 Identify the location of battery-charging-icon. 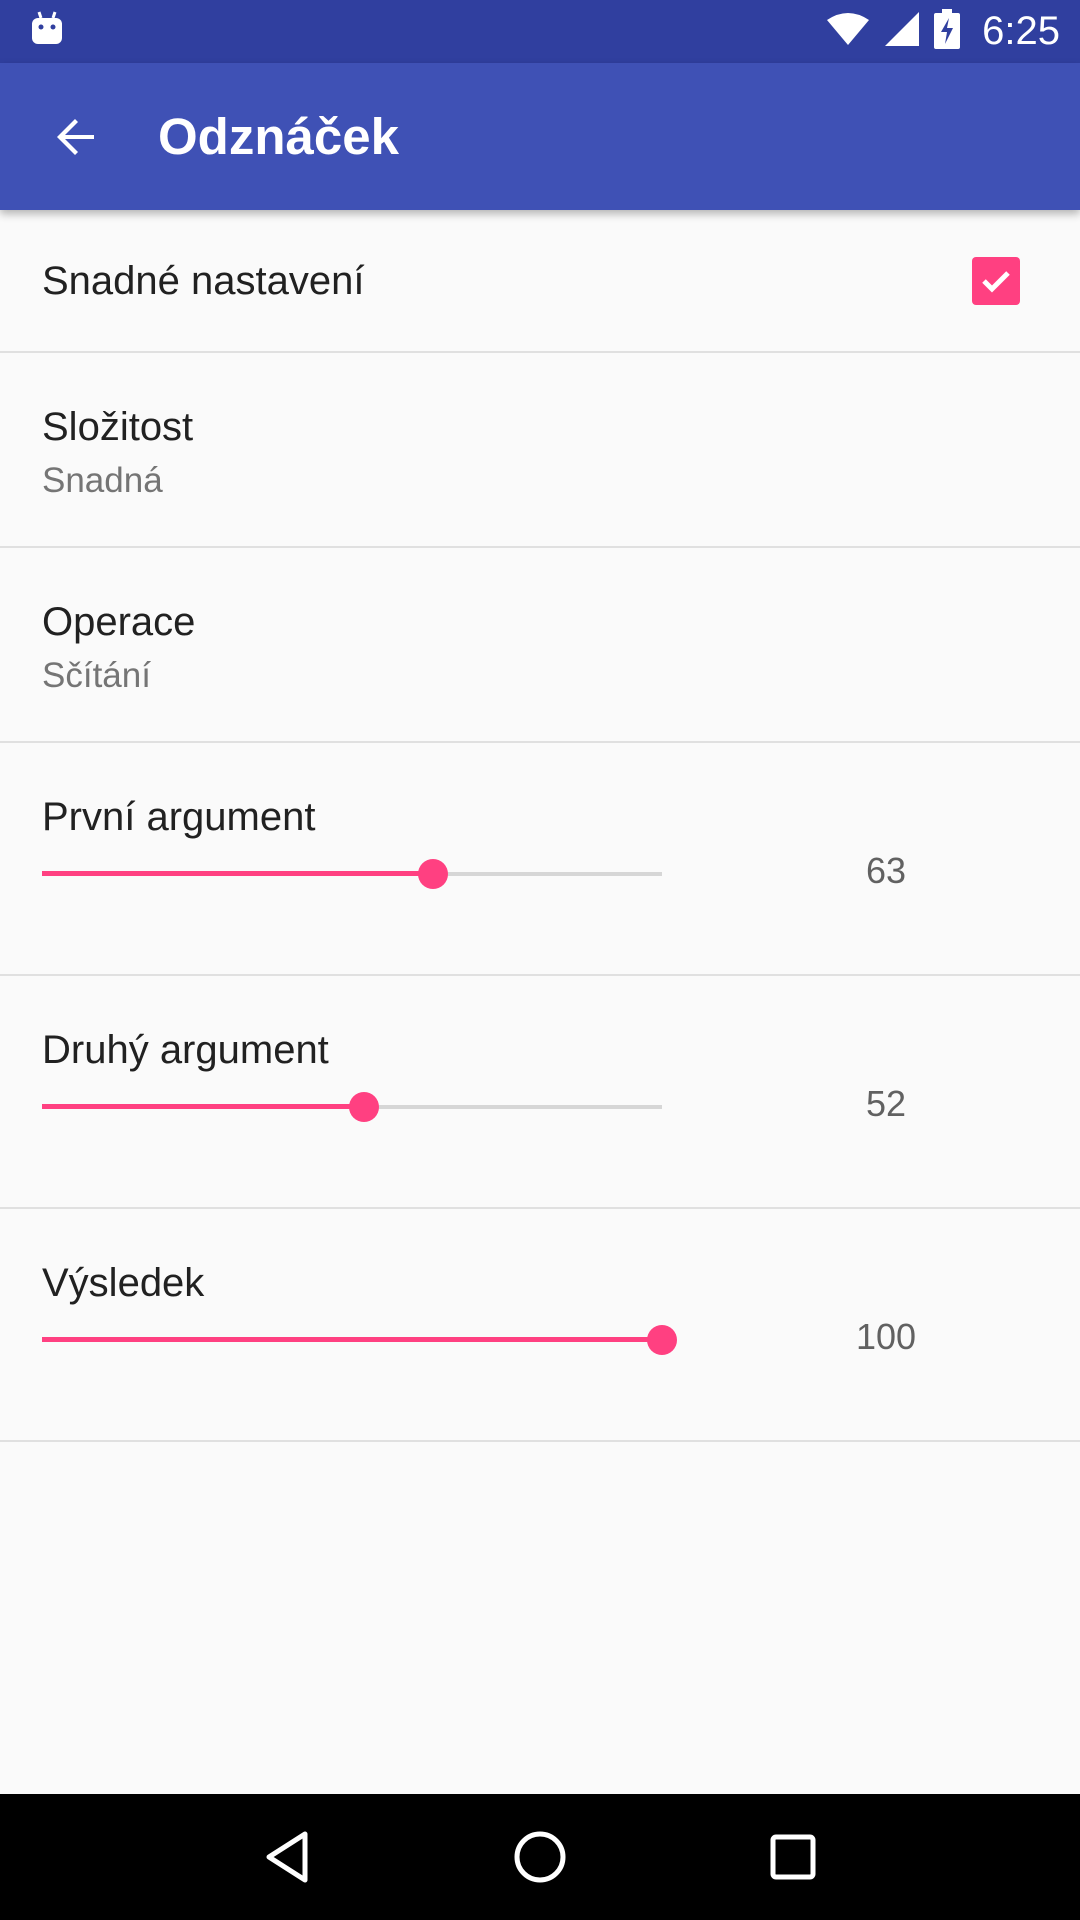
(947, 31).